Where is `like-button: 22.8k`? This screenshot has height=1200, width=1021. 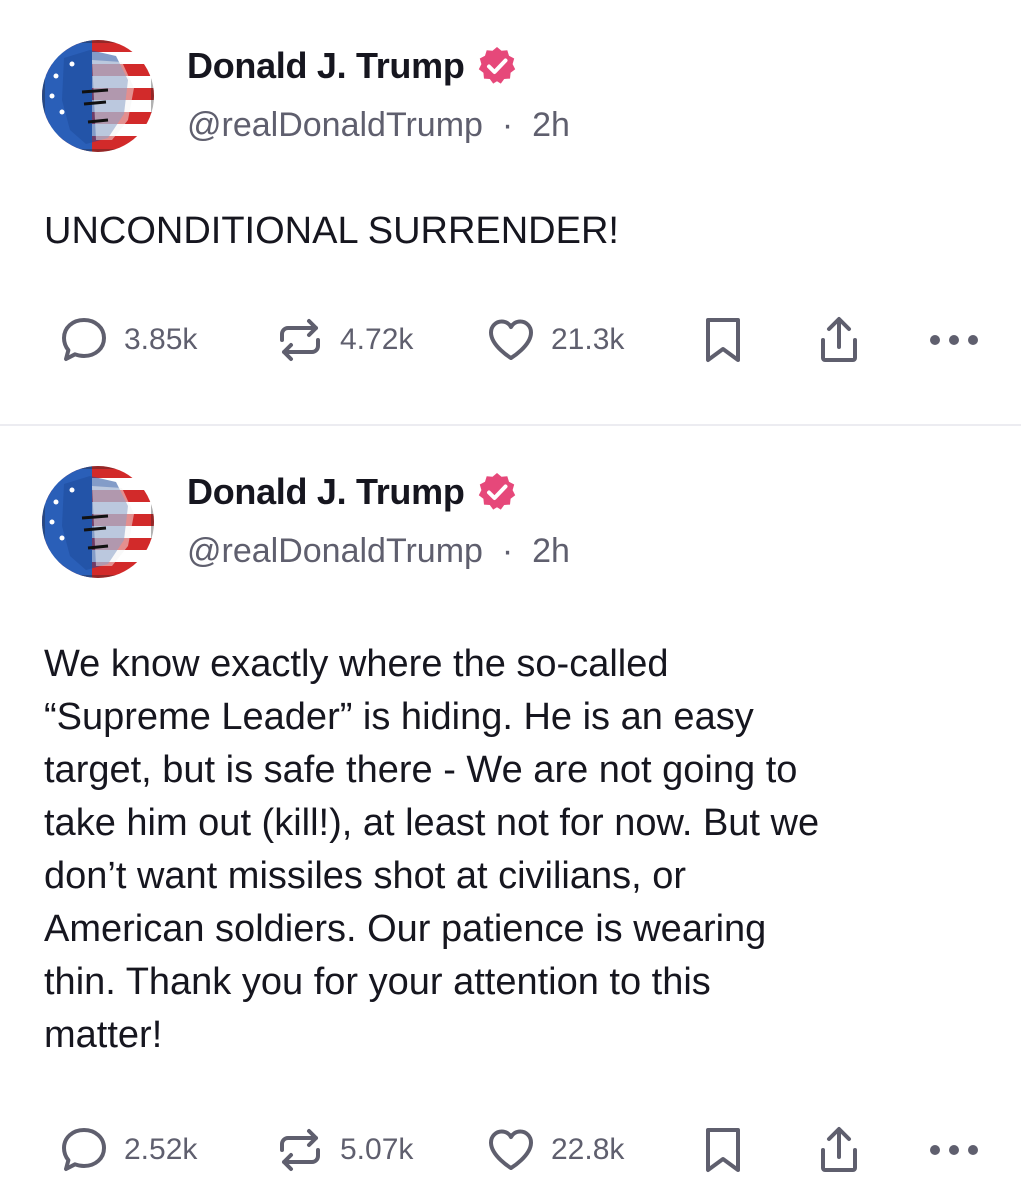
like-button: 22.8k is located at coordinates (554, 1150).